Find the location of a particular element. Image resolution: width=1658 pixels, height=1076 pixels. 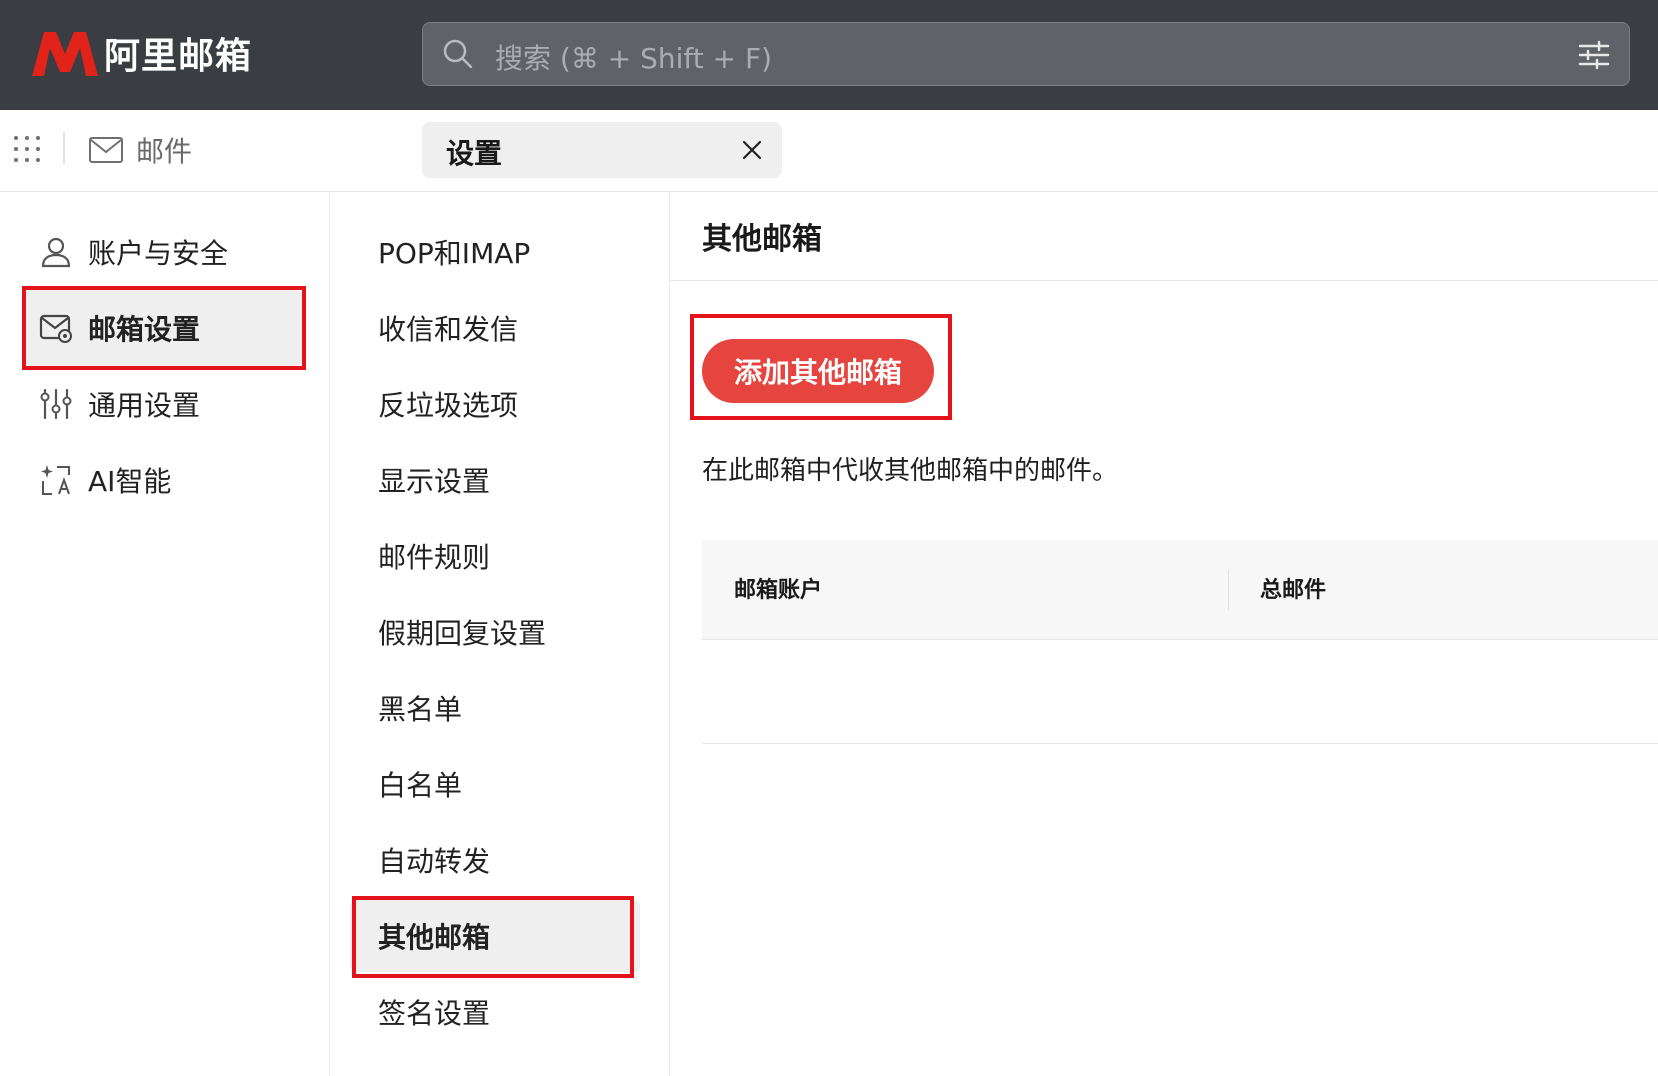

tab-settings: 设置 is located at coordinates (602, 150).